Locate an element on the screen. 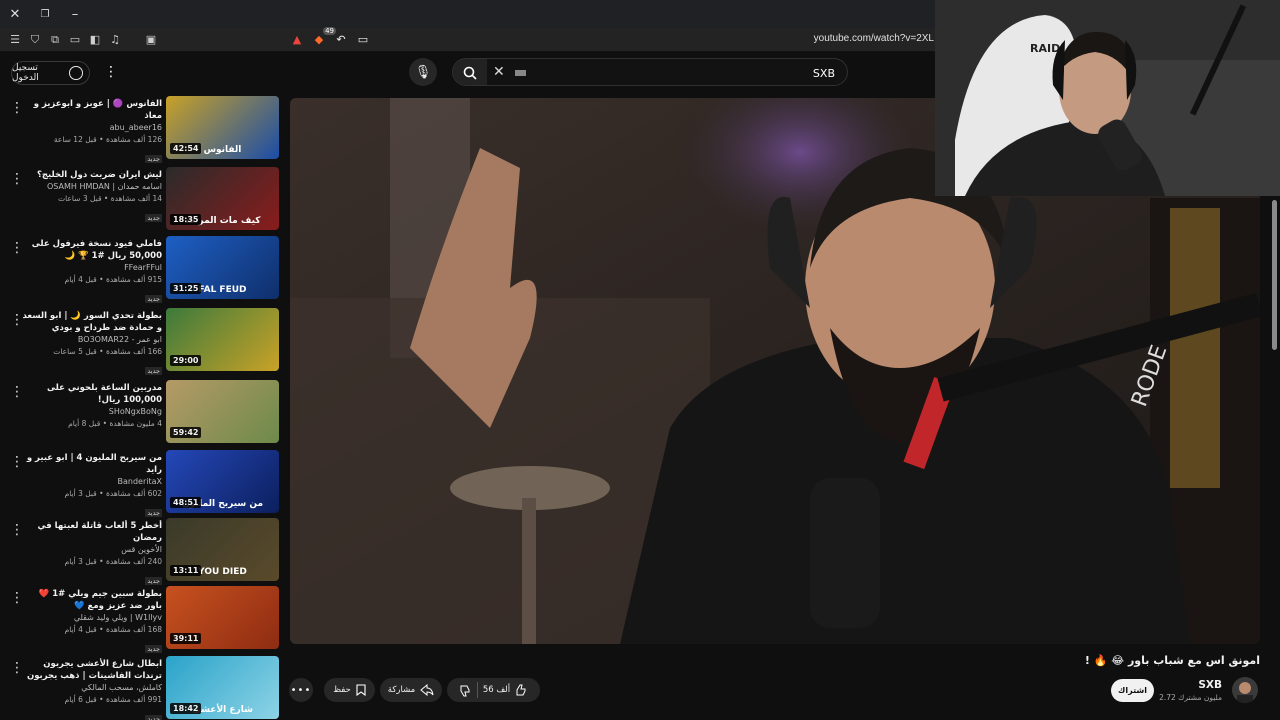 Image resolution: width=1280 pixels, height=720 pixels. video-title: من سيربح المليون 4 | ابو عبير و رايد is located at coordinates (92, 464).